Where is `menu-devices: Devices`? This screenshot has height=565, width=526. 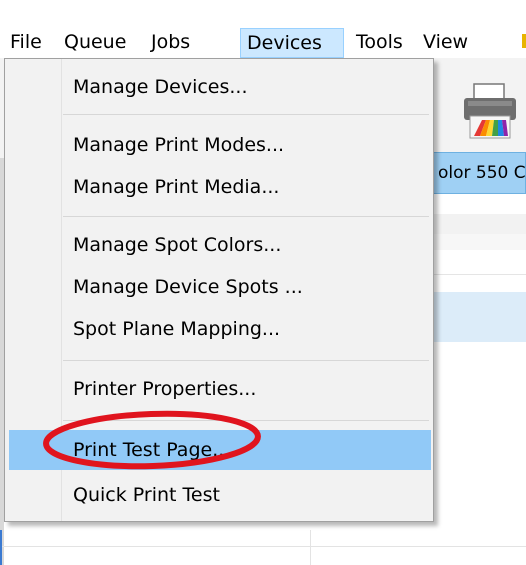
menu-devices: Devices is located at coordinates (292, 43).